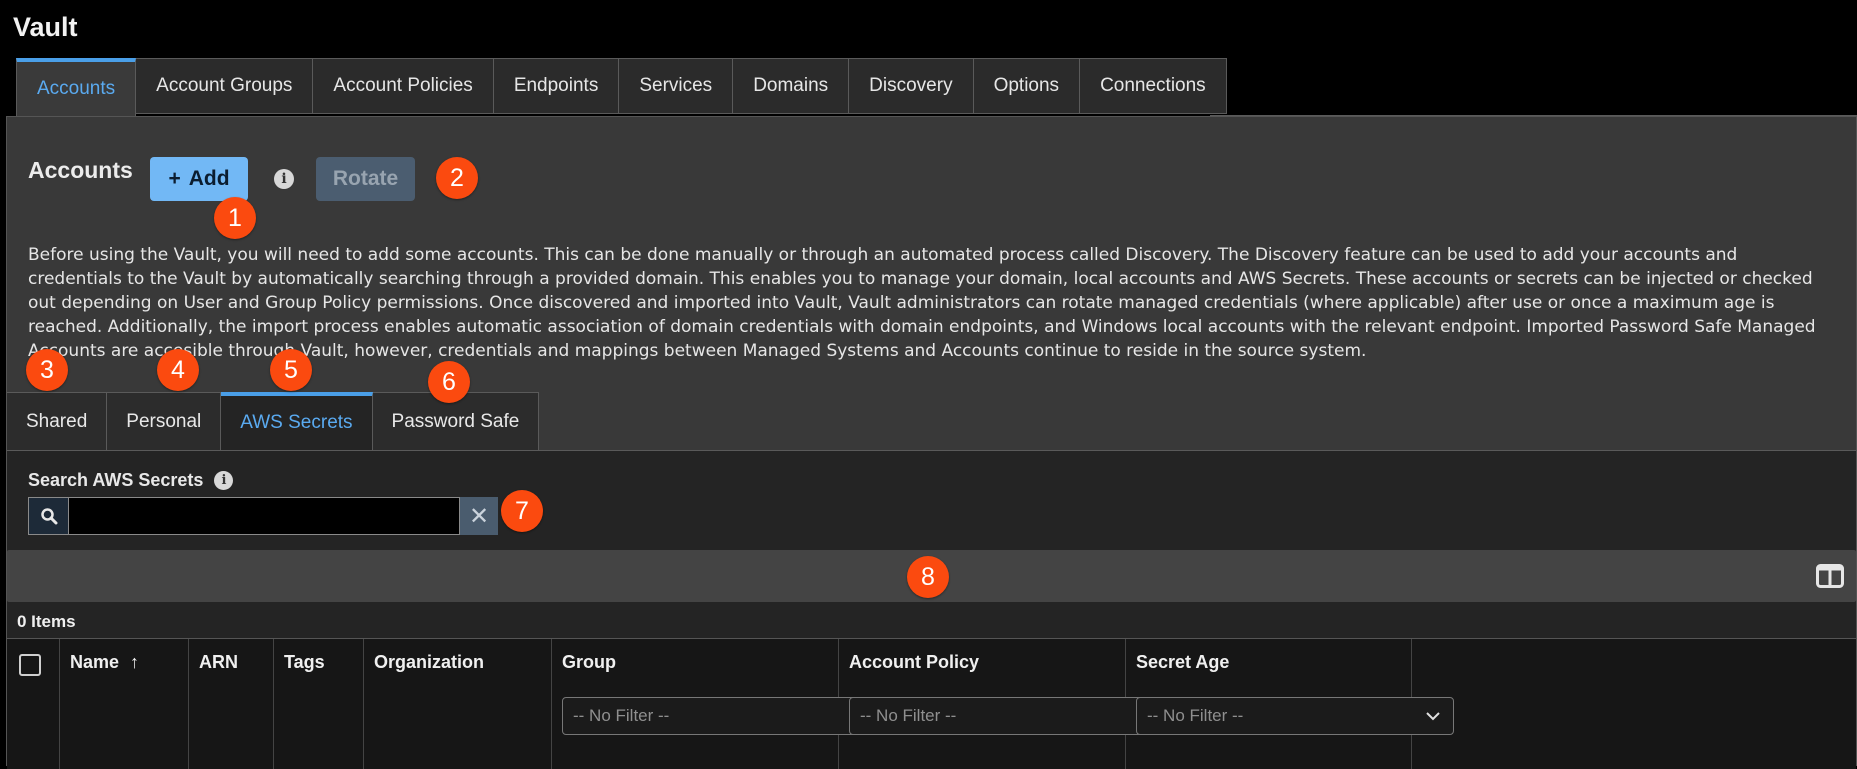 The image size is (1857, 769). What do you see at coordinates (319, 704) in the screenshot?
I see `column-tags: Tags` at bounding box center [319, 704].